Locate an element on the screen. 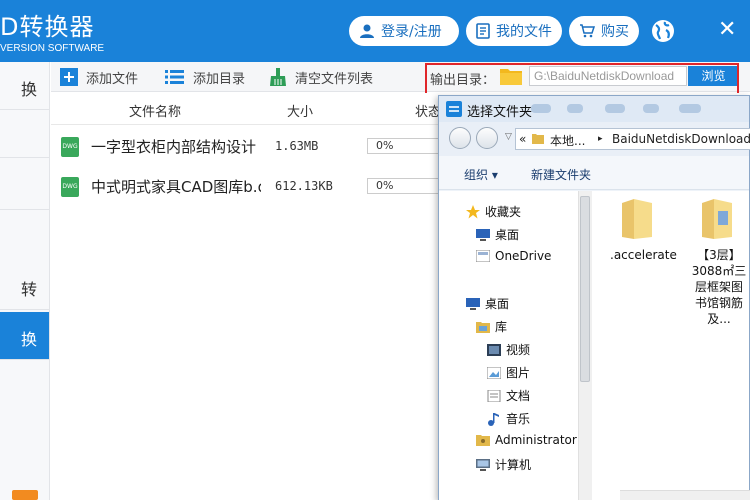 The width and height of the screenshot is (750, 500). user-icon is located at coordinates (367, 31).